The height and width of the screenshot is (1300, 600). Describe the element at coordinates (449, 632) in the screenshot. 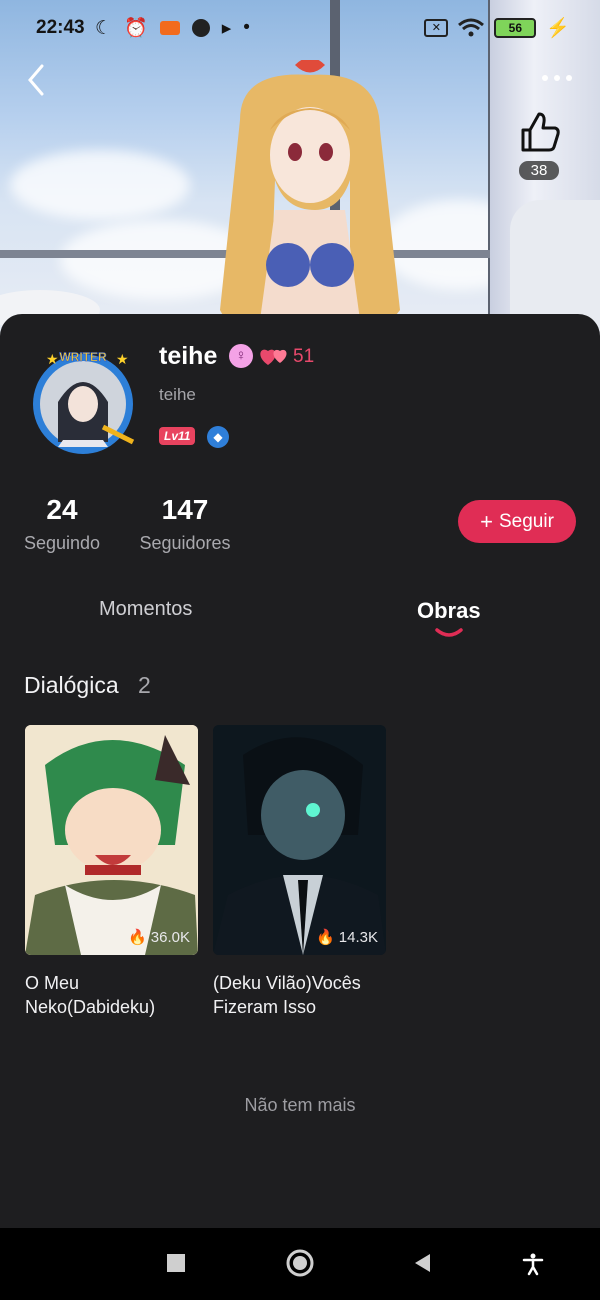

I see `active-tab-indicator` at that location.